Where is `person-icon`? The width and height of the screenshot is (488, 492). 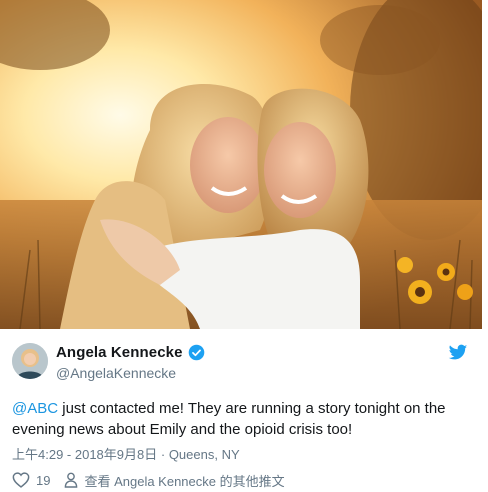 person-icon is located at coordinates (71, 480).